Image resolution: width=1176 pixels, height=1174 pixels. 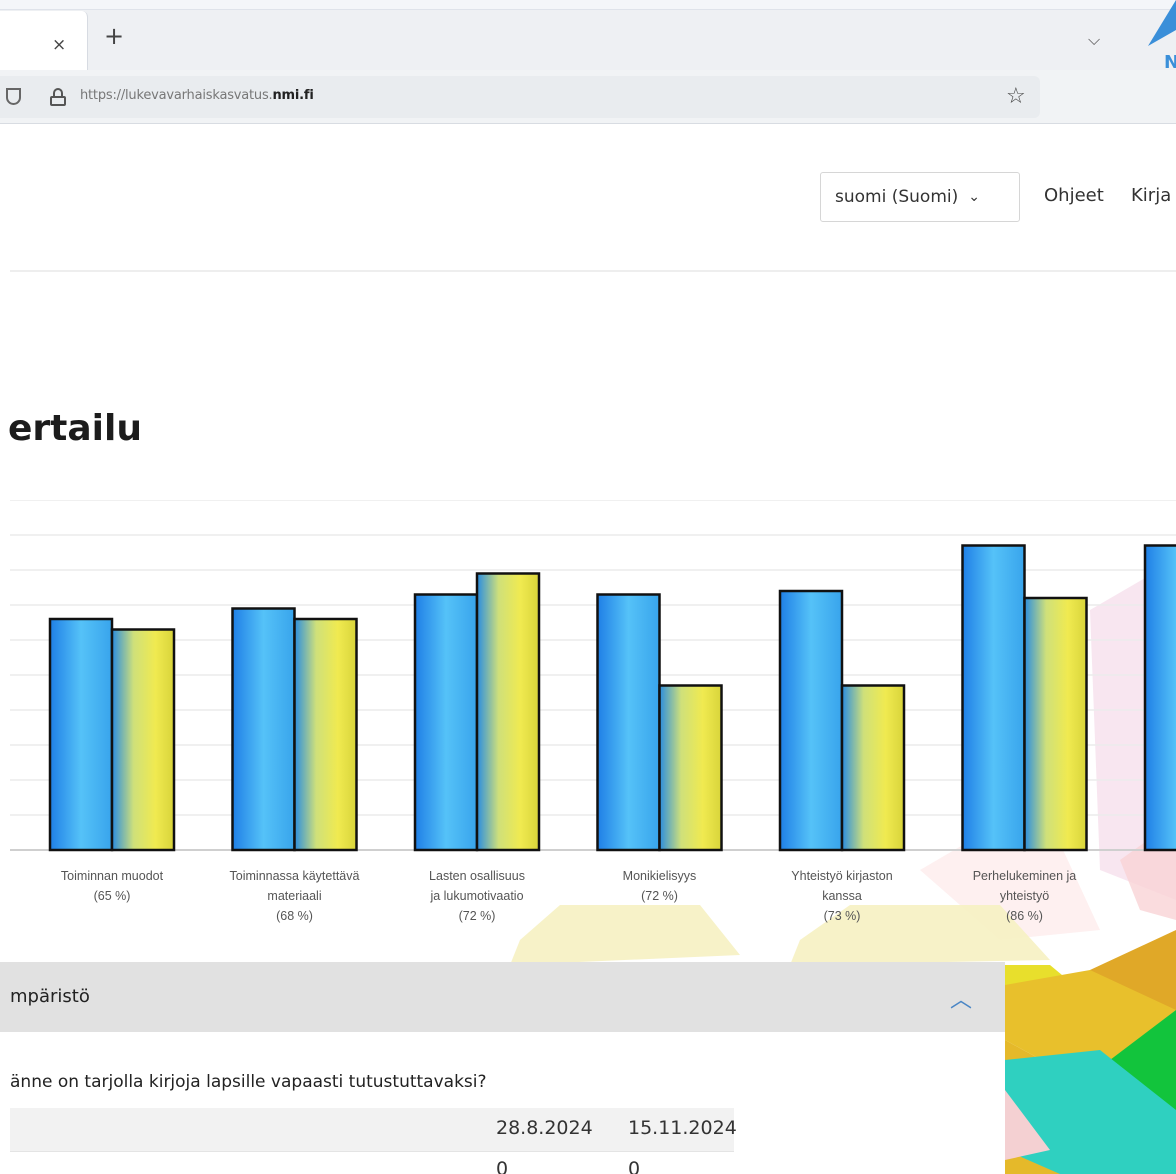 I want to click on page-title: ertailu, so click(x=75, y=428).